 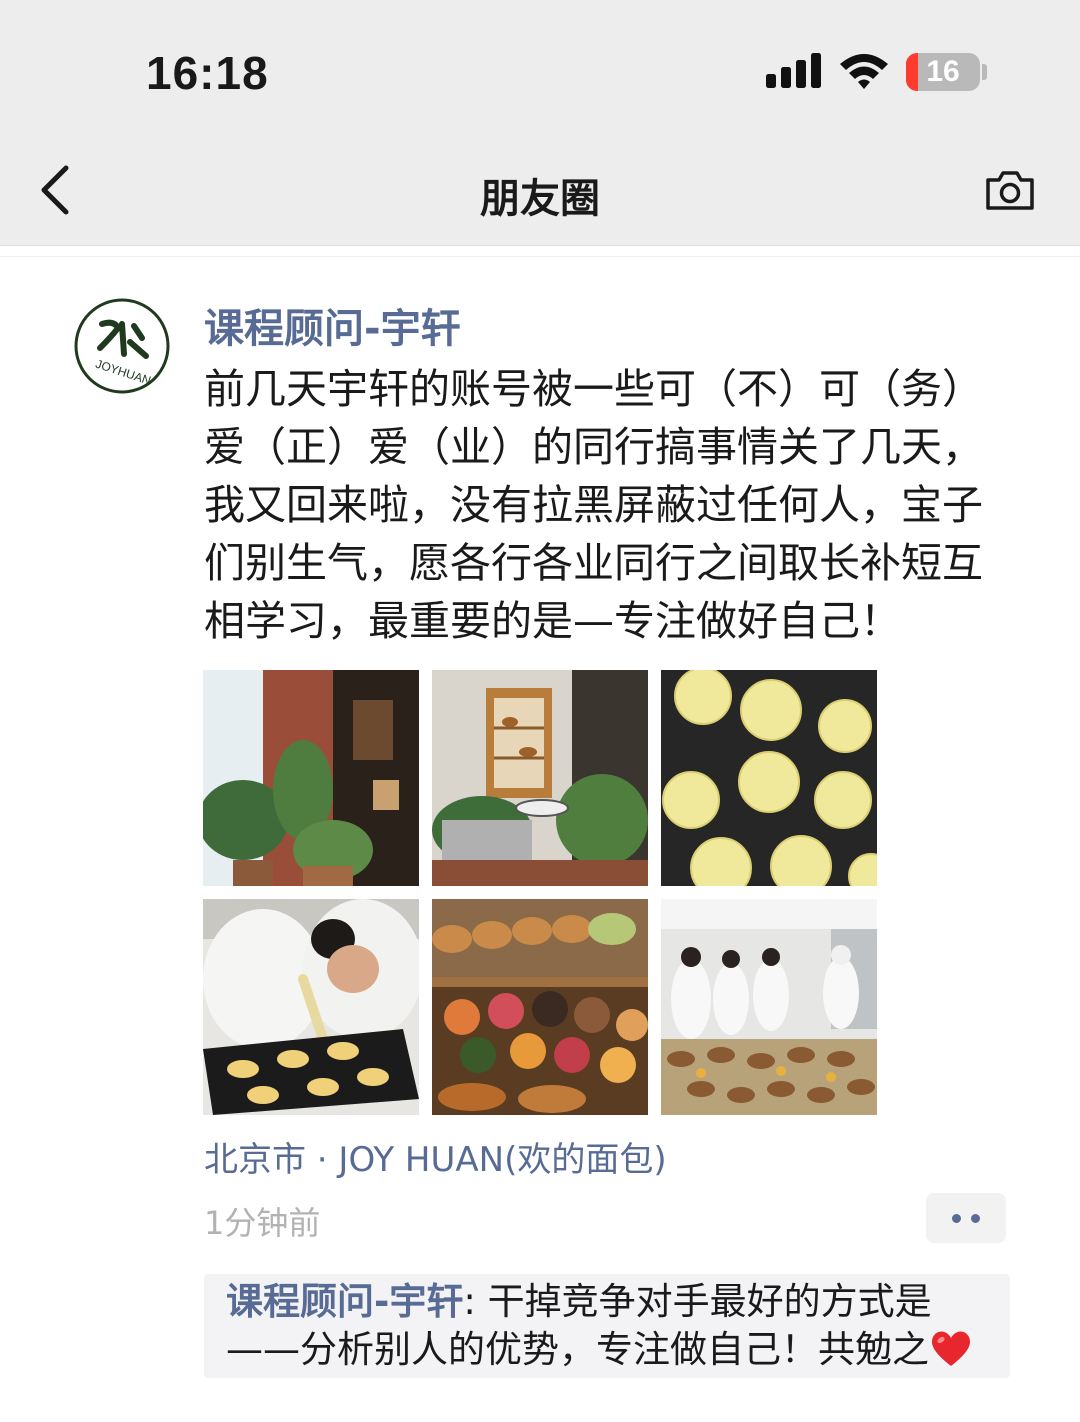 What do you see at coordinates (966, 1218) in the screenshot?
I see `more-dots-icon` at bounding box center [966, 1218].